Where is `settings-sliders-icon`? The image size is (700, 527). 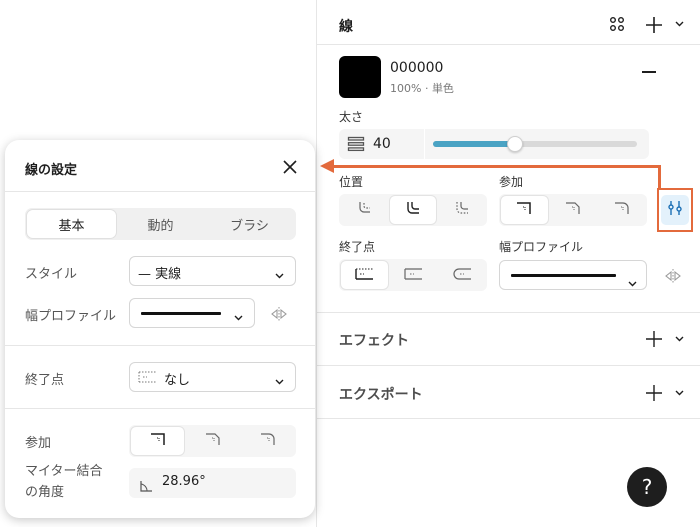 settings-sliders-icon is located at coordinates (675, 210).